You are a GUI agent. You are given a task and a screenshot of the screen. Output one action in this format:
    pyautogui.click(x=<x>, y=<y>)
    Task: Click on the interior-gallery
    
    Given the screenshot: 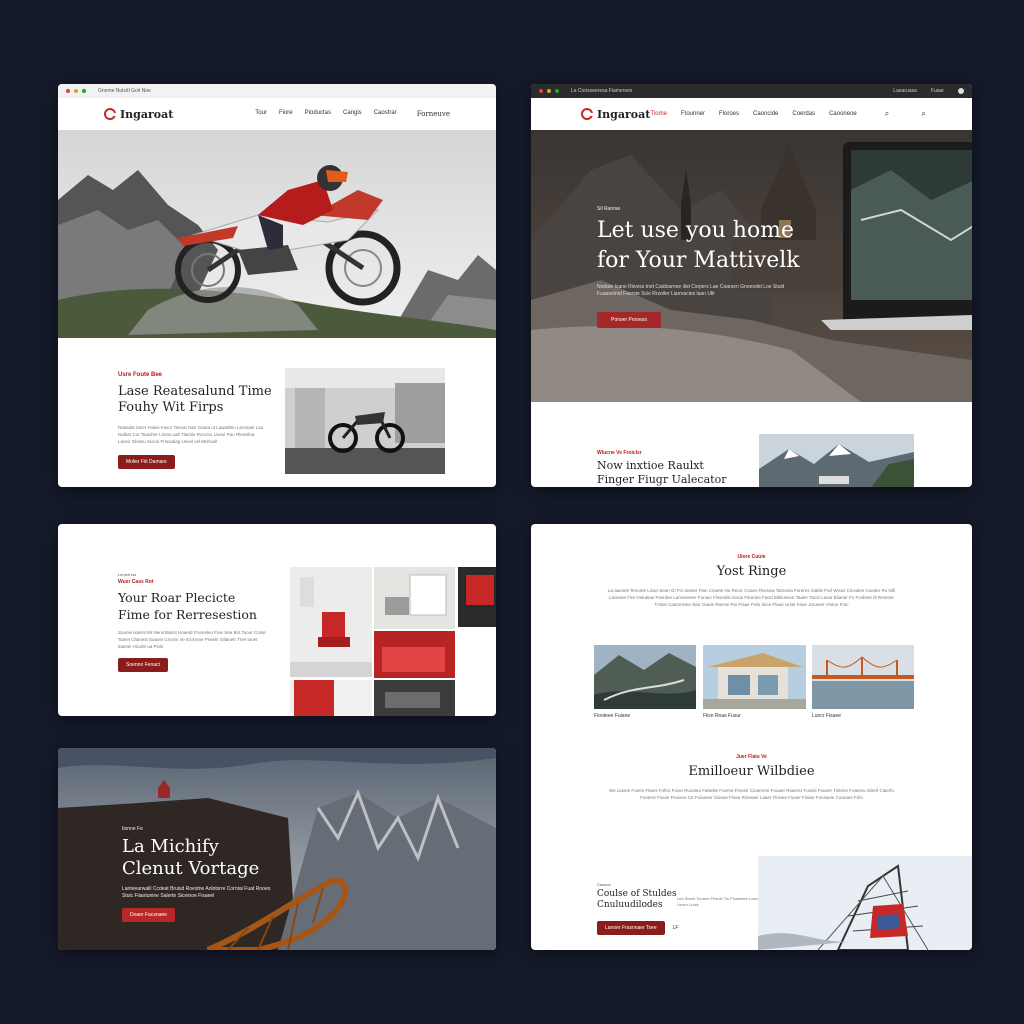 What is the action you would take?
    pyautogui.click(x=393, y=641)
    